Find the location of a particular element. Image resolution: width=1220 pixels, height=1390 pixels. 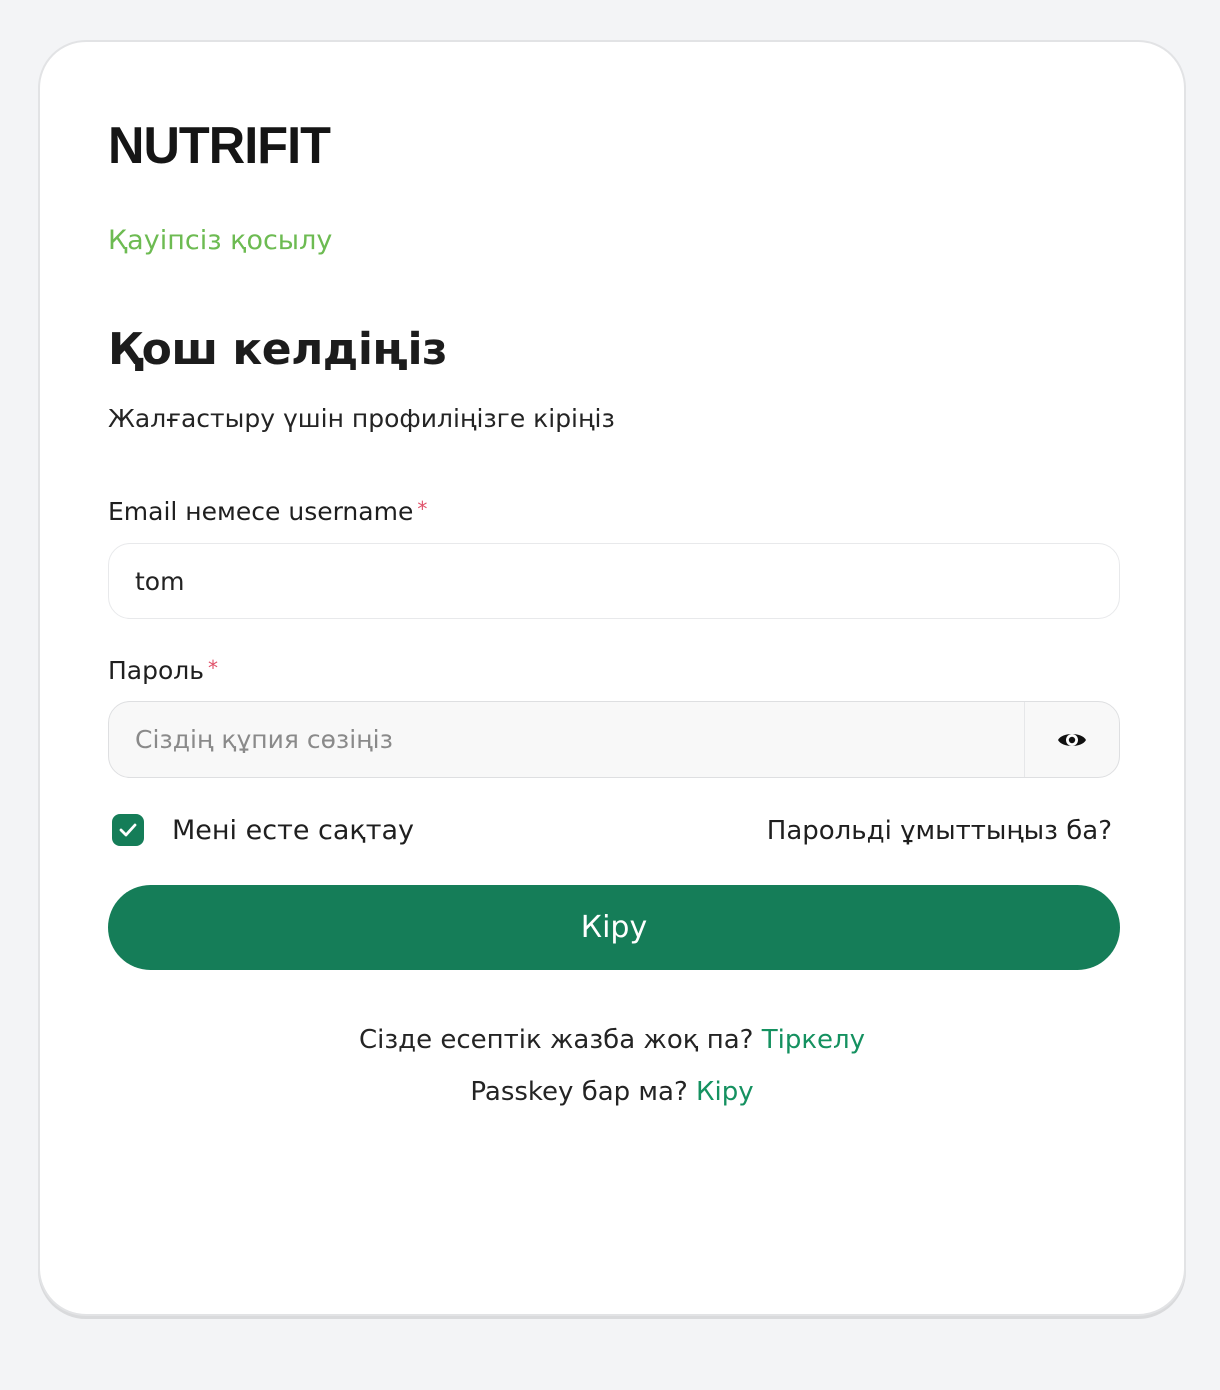

passkey-prompt: Passkey бар ма? Кіру is located at coordinates (612, 1092).